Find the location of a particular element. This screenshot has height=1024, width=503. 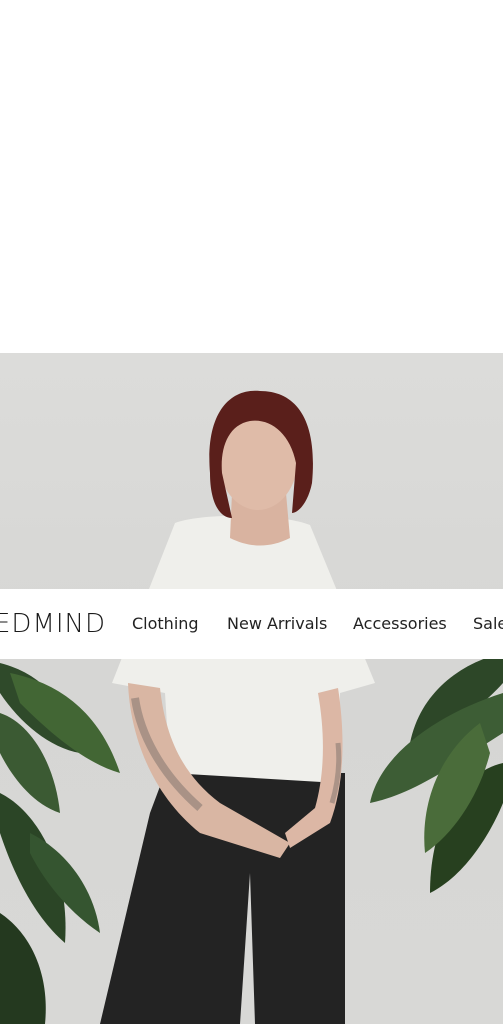

nav-item-new-arrivals: New Arrivals is located at coordinates (277, 624).